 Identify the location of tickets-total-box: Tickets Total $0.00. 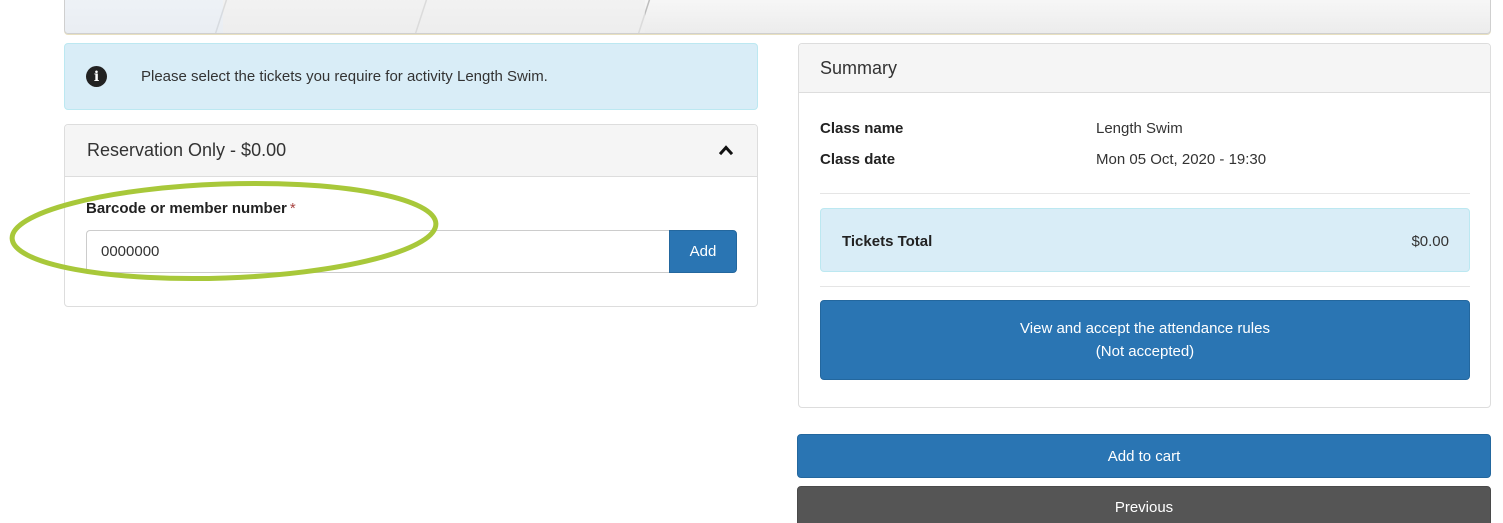
(1145, 240).